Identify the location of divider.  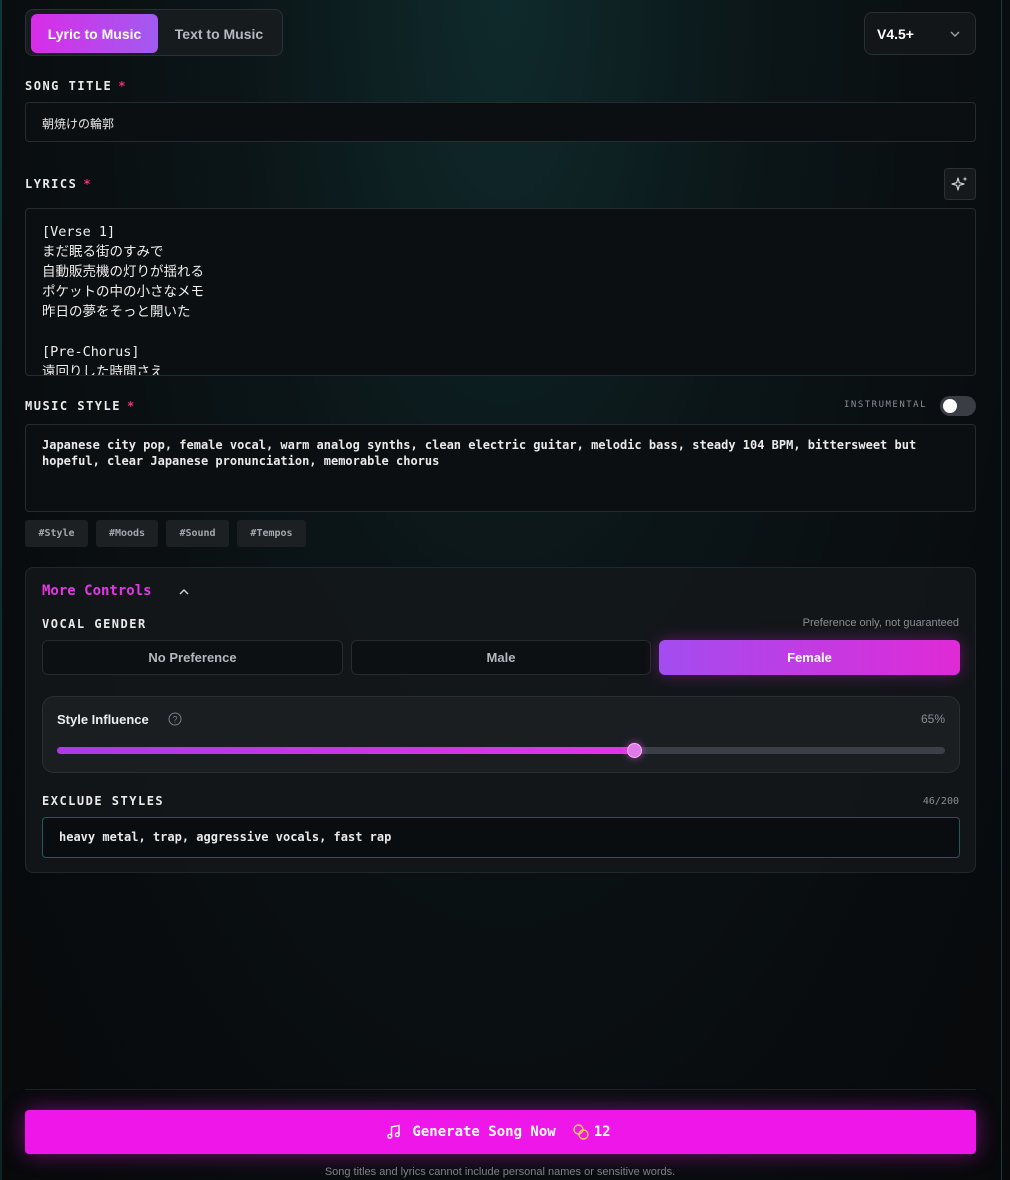
(500, 1089).